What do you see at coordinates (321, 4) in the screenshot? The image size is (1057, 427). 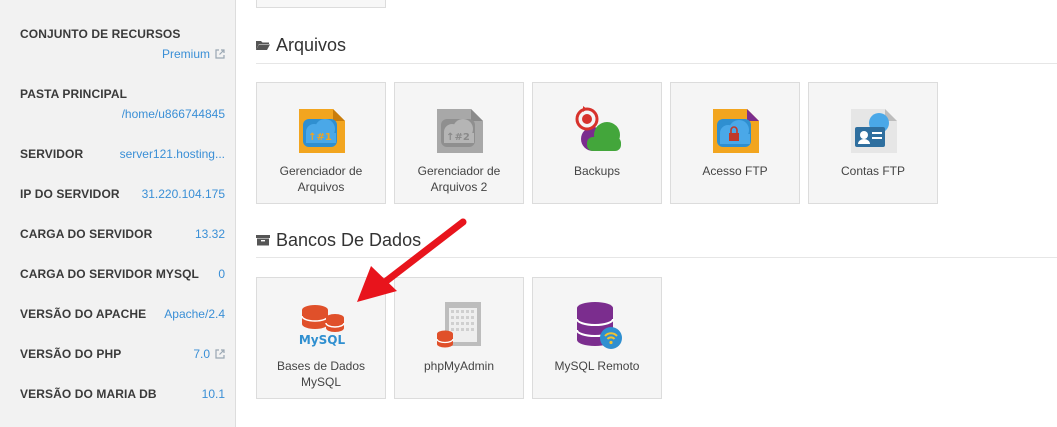 I see `previous-tile-edge` at bounding box center [321, 4].